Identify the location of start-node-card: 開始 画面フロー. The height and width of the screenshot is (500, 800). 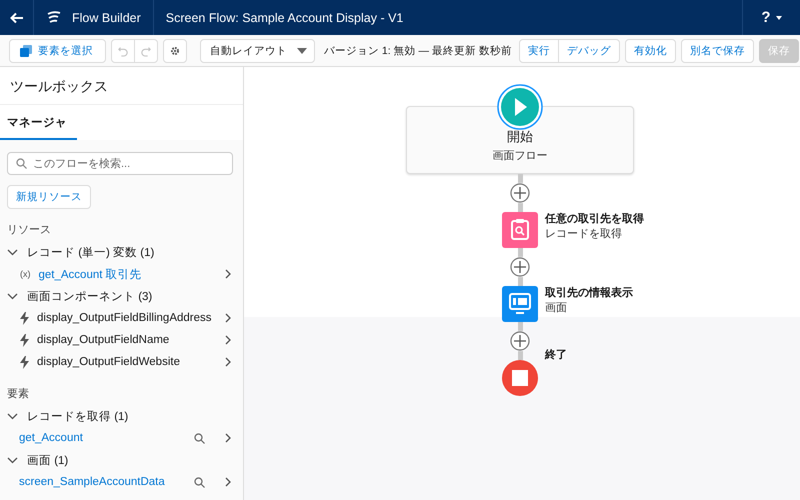
(520, 140).